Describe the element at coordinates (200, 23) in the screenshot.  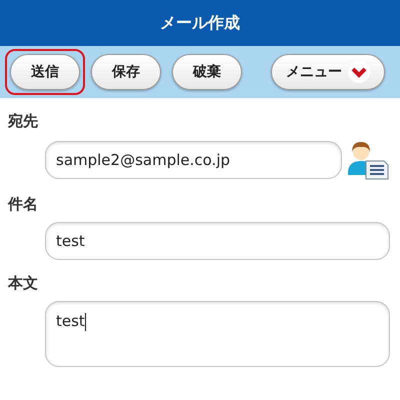
I see `screen-title: メール作成` at that location.